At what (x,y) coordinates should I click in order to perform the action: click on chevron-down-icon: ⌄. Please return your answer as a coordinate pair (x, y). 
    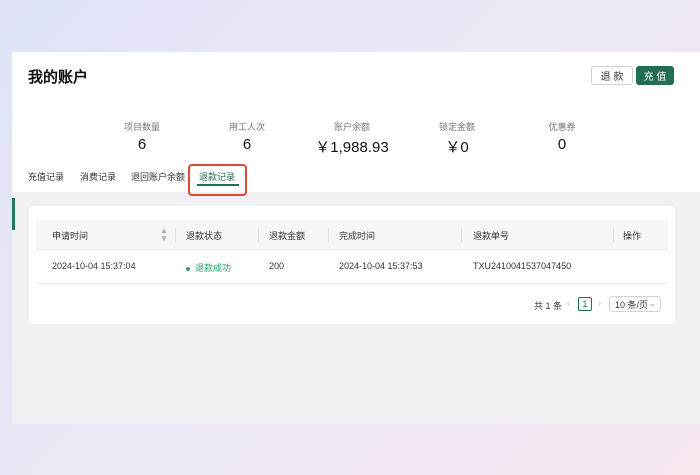
    Looking at the image, I should click on (652, 303).